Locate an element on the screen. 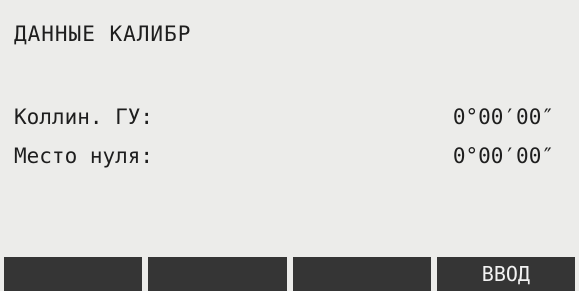 The width and height of the screenshot is (579, 291). softkey-f3 is located at coordinates (361, 274).